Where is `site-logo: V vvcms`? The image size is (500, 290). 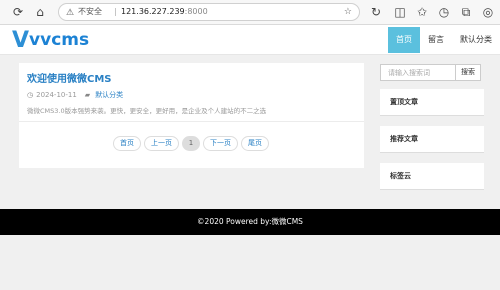 site-logo: V vvcms is located at coordinates (51, 40).